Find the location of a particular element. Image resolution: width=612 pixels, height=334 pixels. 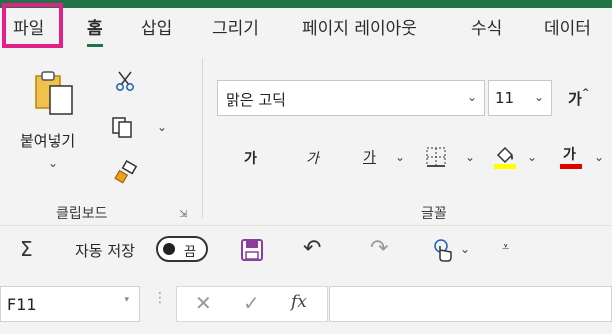

autosum-icon: Σ is located at coordinates (26, 249).